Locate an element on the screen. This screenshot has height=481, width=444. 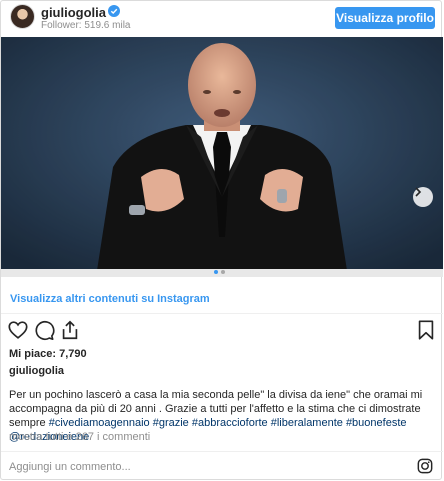
chevron-right-icon is located at coordinates (418, 192).